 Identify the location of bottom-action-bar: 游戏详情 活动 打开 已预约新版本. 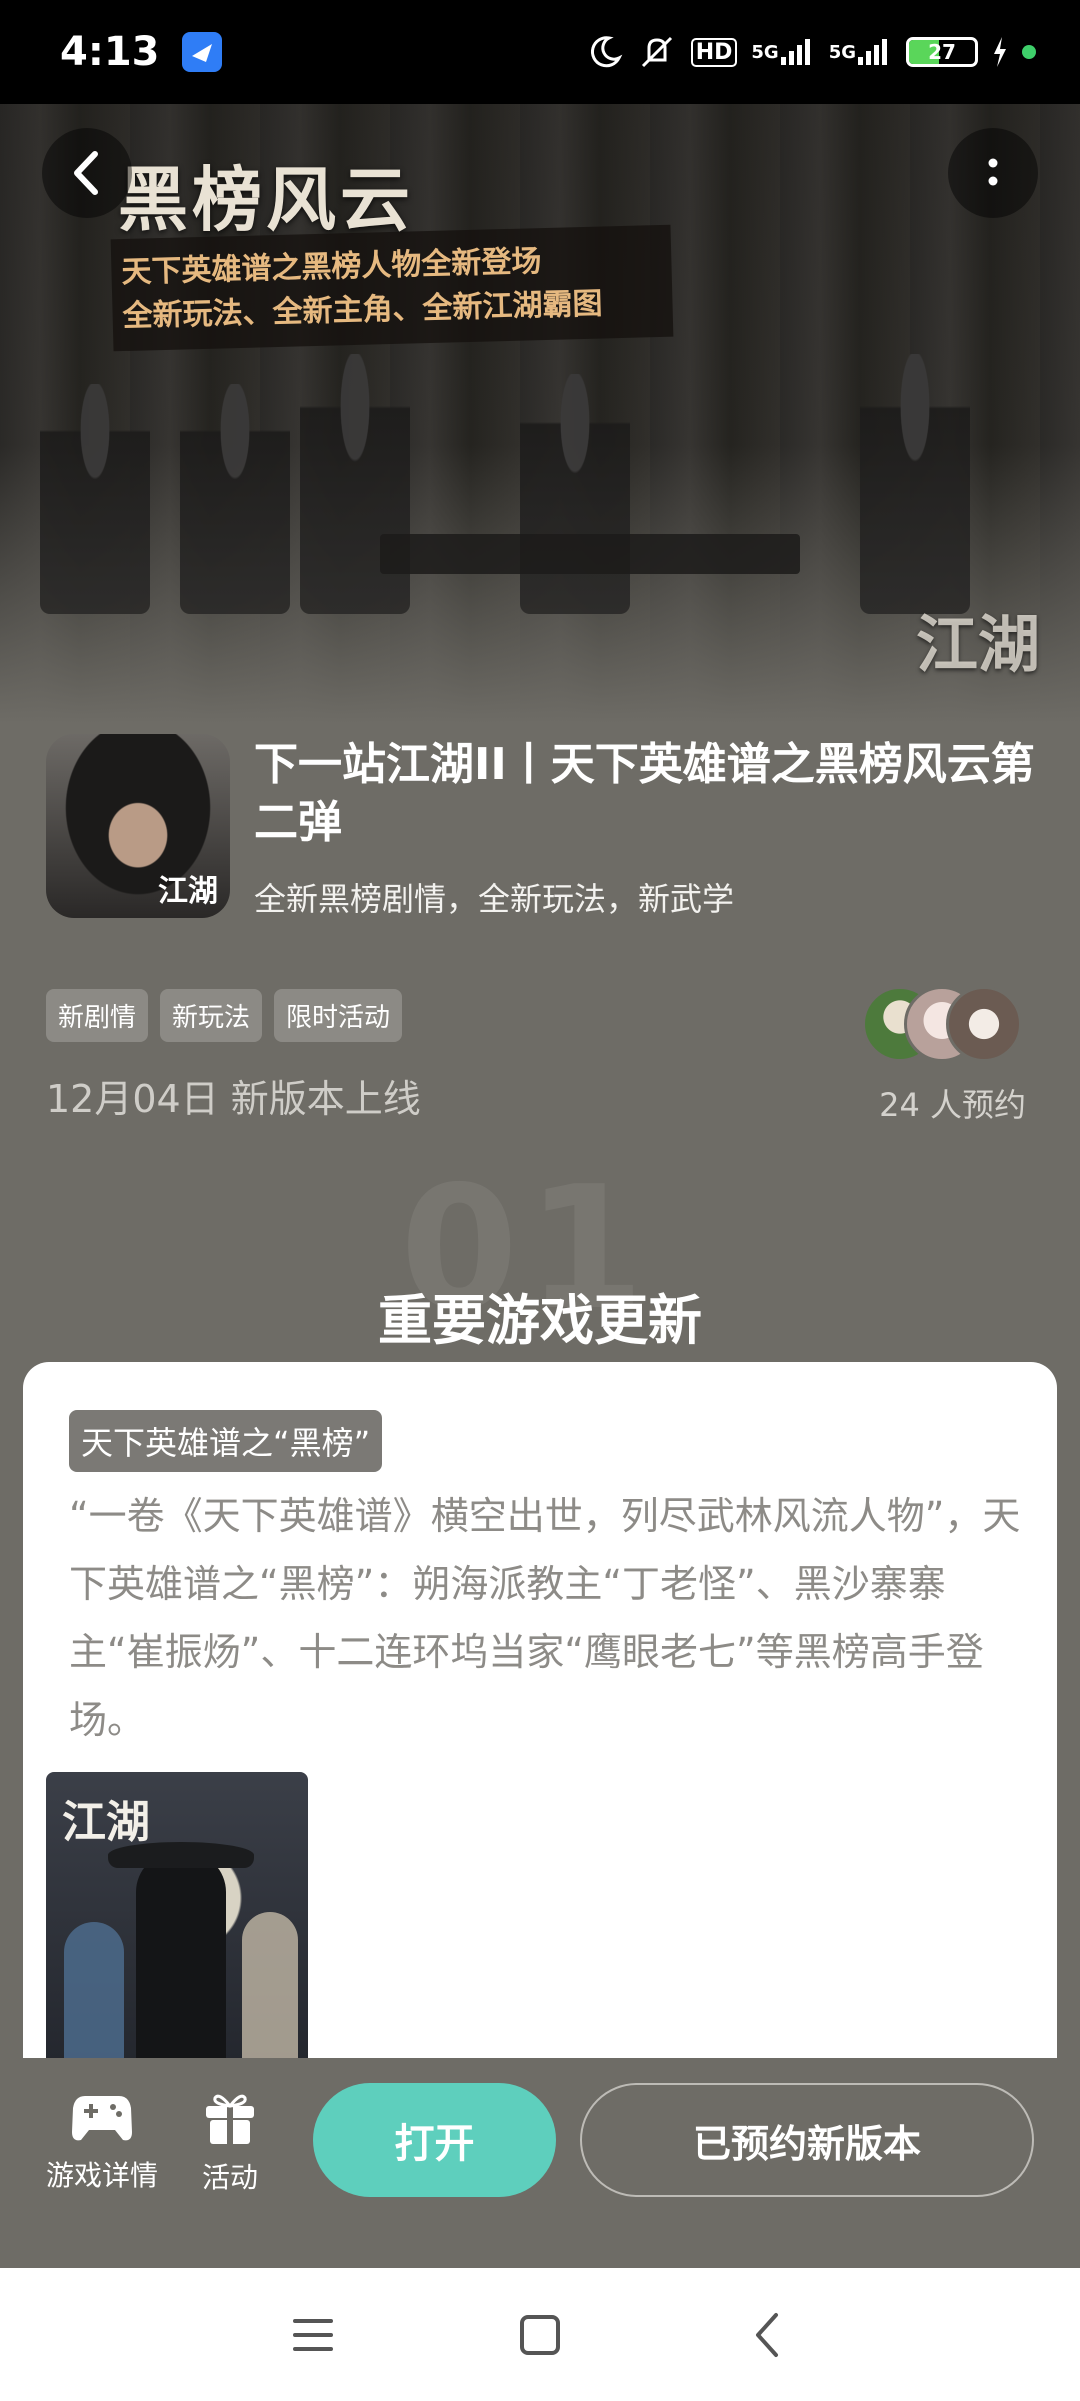
(540, 2163).